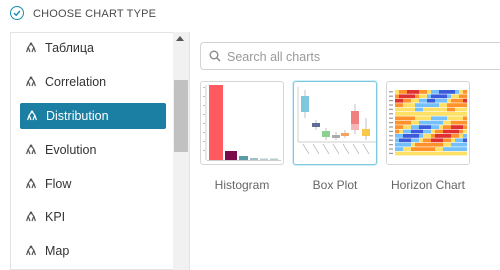  What do you see at coordinates (242, 123) in the screenshot?
I see `chart-card-histogram` at bounding box center [242, 123].